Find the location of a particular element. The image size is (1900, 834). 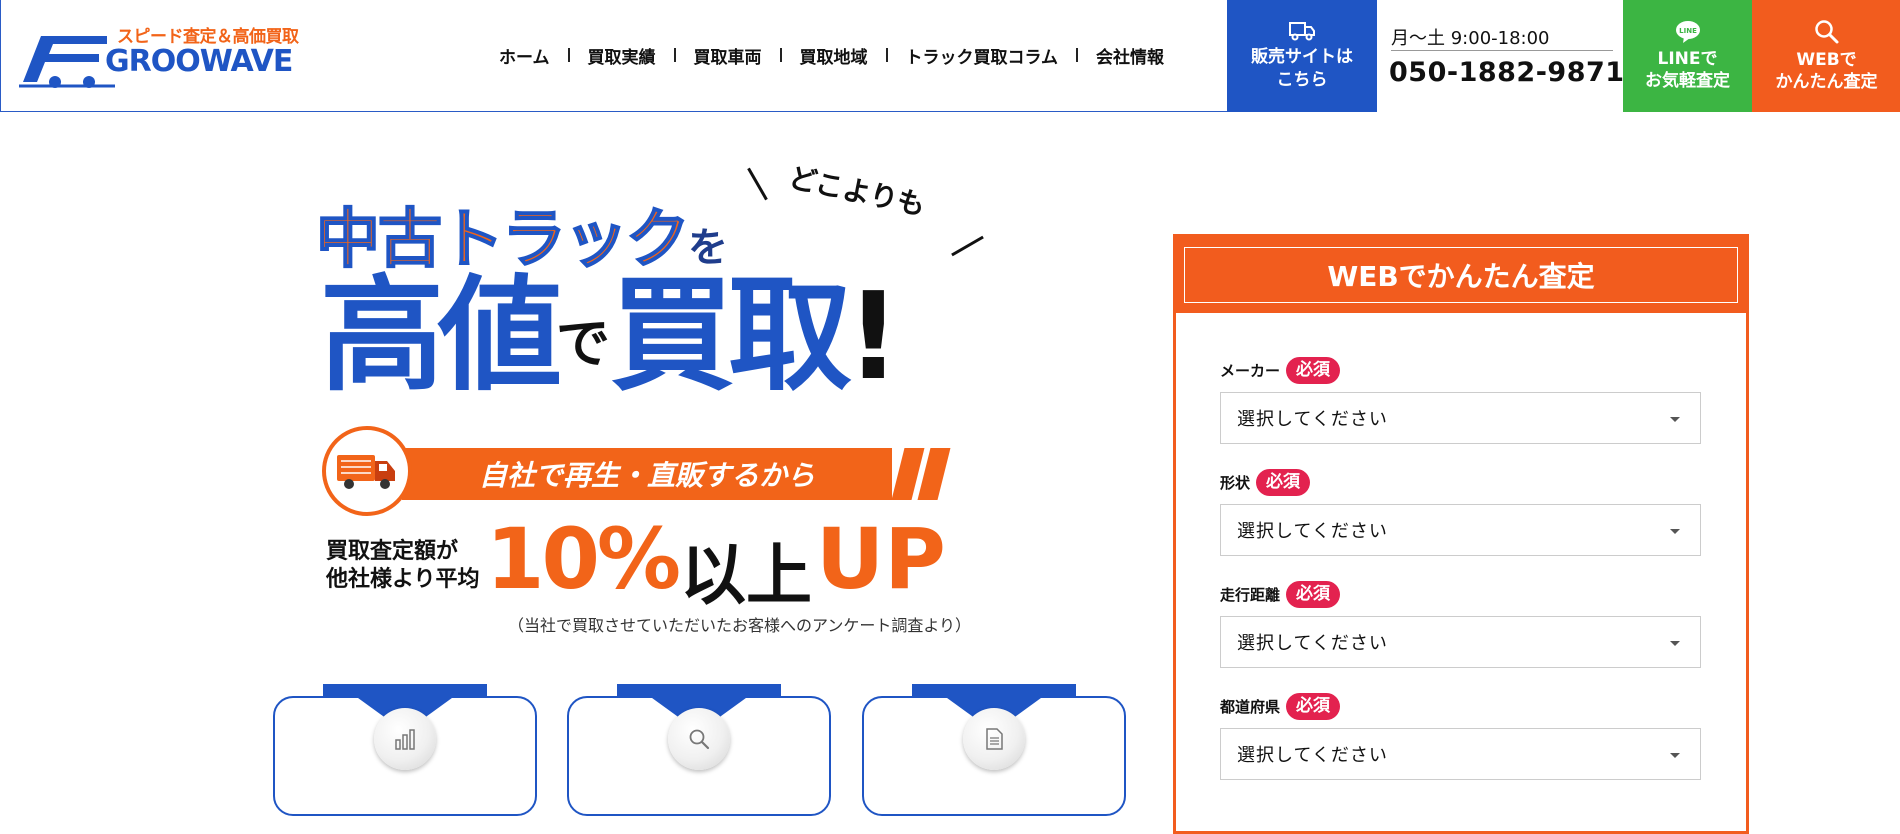

maker-label: メーカー 必須 is located at coordinates (1280, 370).